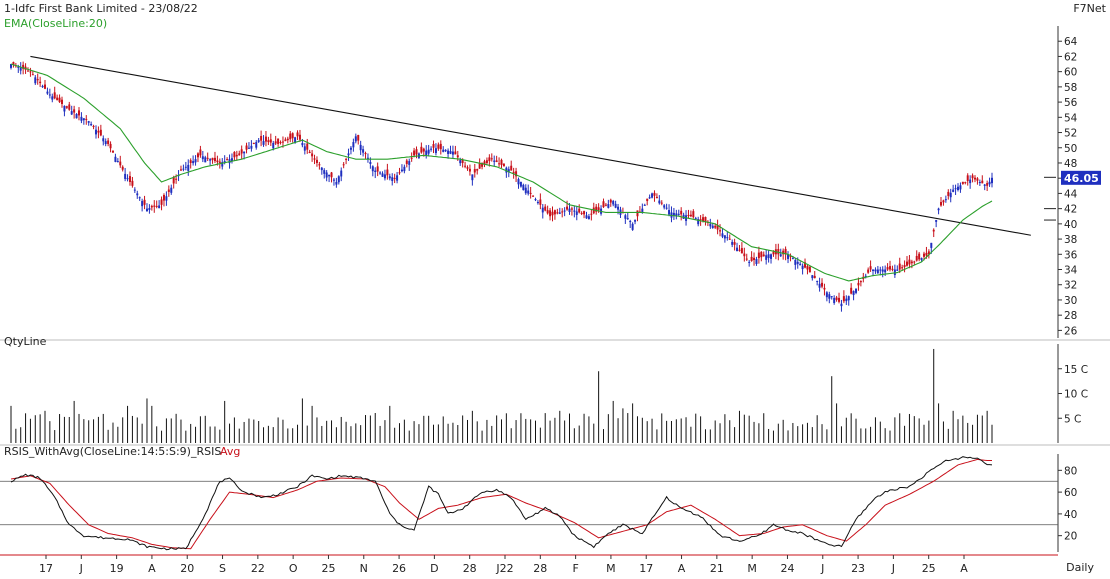 This screenshot has height=579, width=1110. Describe the element at coordinates (1076, 395) in the screenshot. I see `volume-y-tick-label: 10 C` at that location.